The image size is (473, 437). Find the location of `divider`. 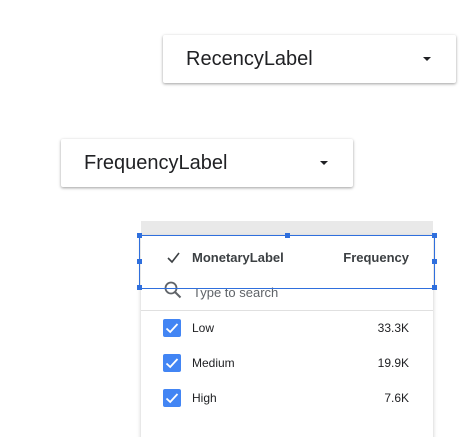

divider is located at coordinates (287, 310).